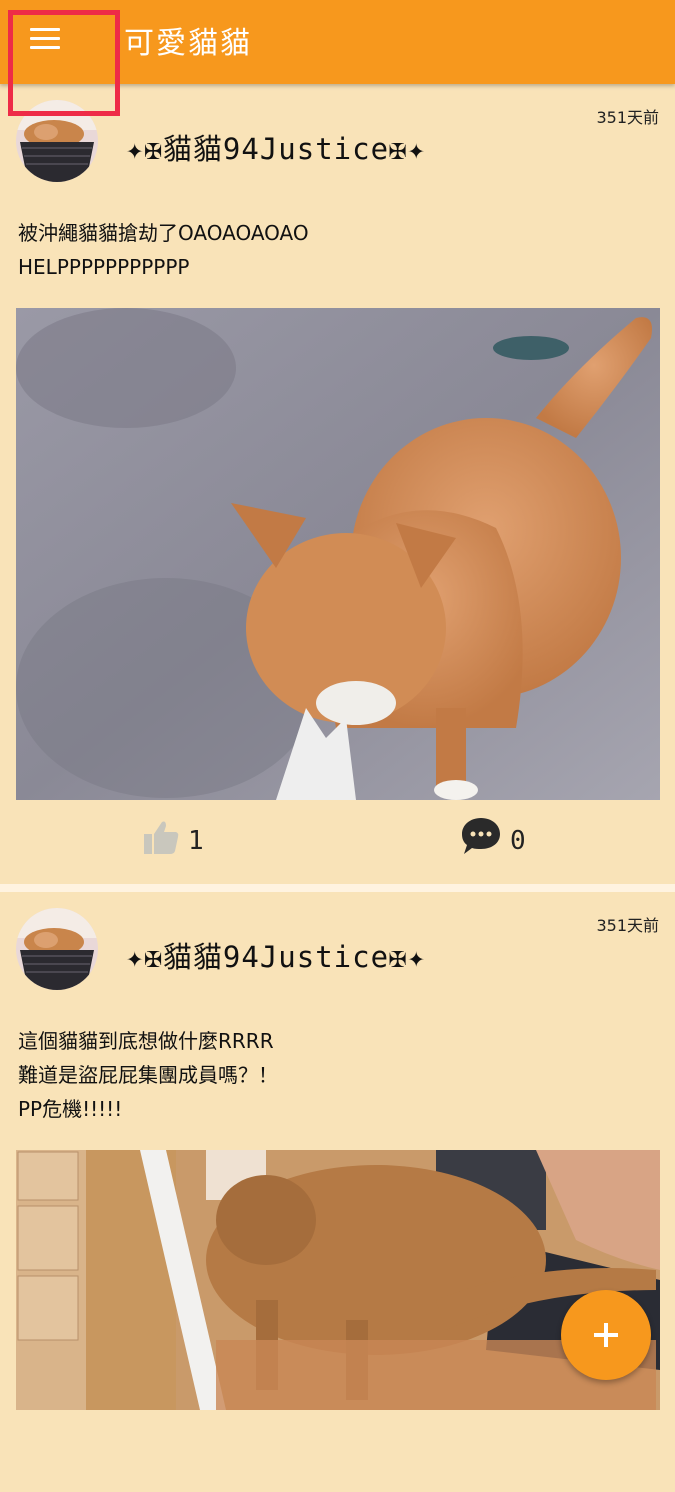 This screenshot has height=1492, width=675. Describe the element at coordinates (337, 42) in the screenshot. I see `app-bar: 可愛貓貓` at that location.